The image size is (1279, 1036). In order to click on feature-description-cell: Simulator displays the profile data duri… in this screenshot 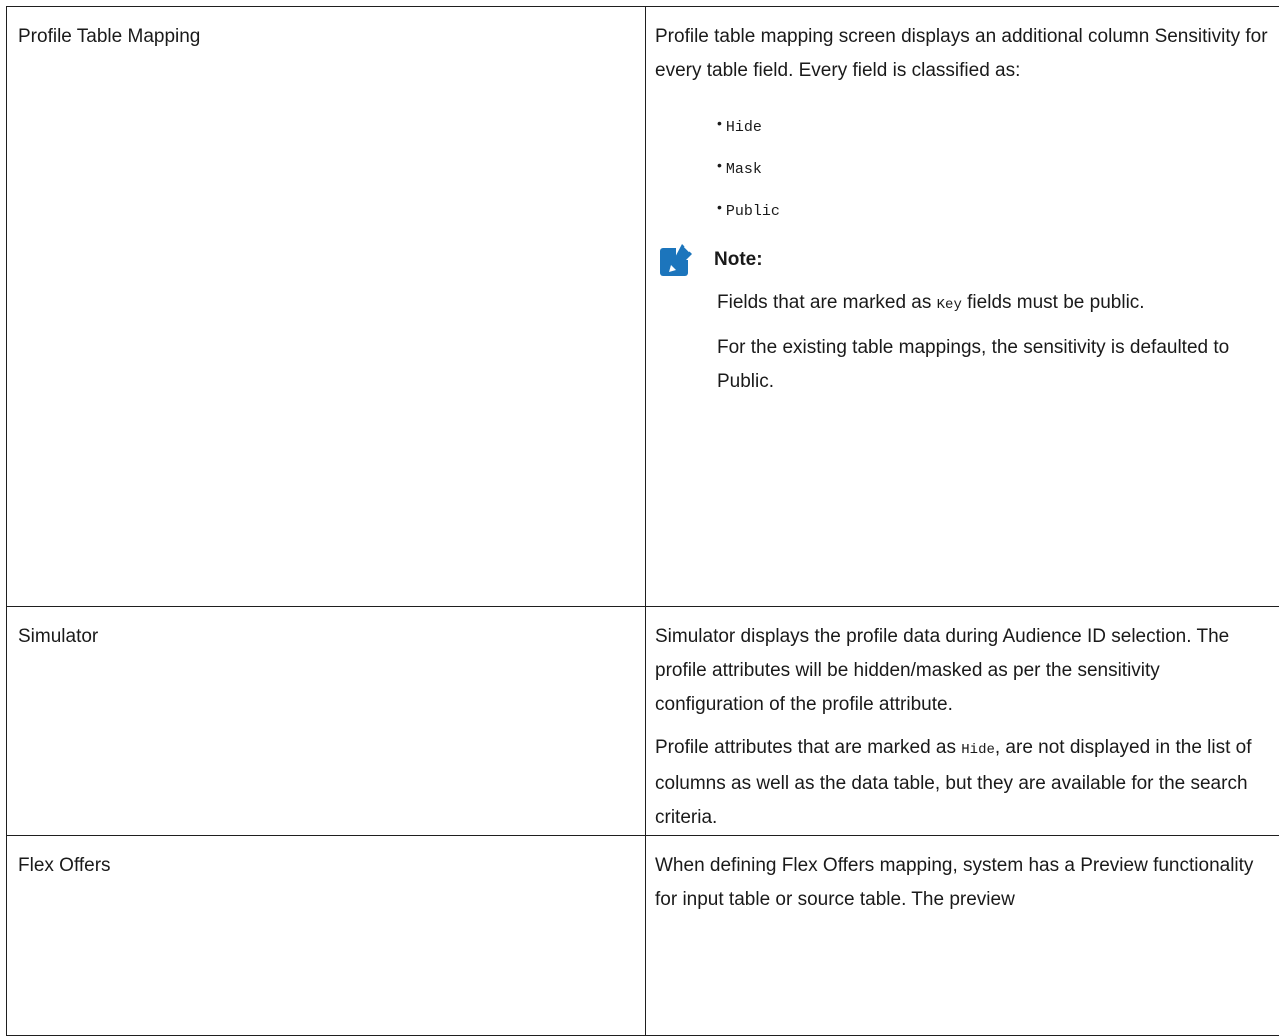, I will do `click(962, 721)`.